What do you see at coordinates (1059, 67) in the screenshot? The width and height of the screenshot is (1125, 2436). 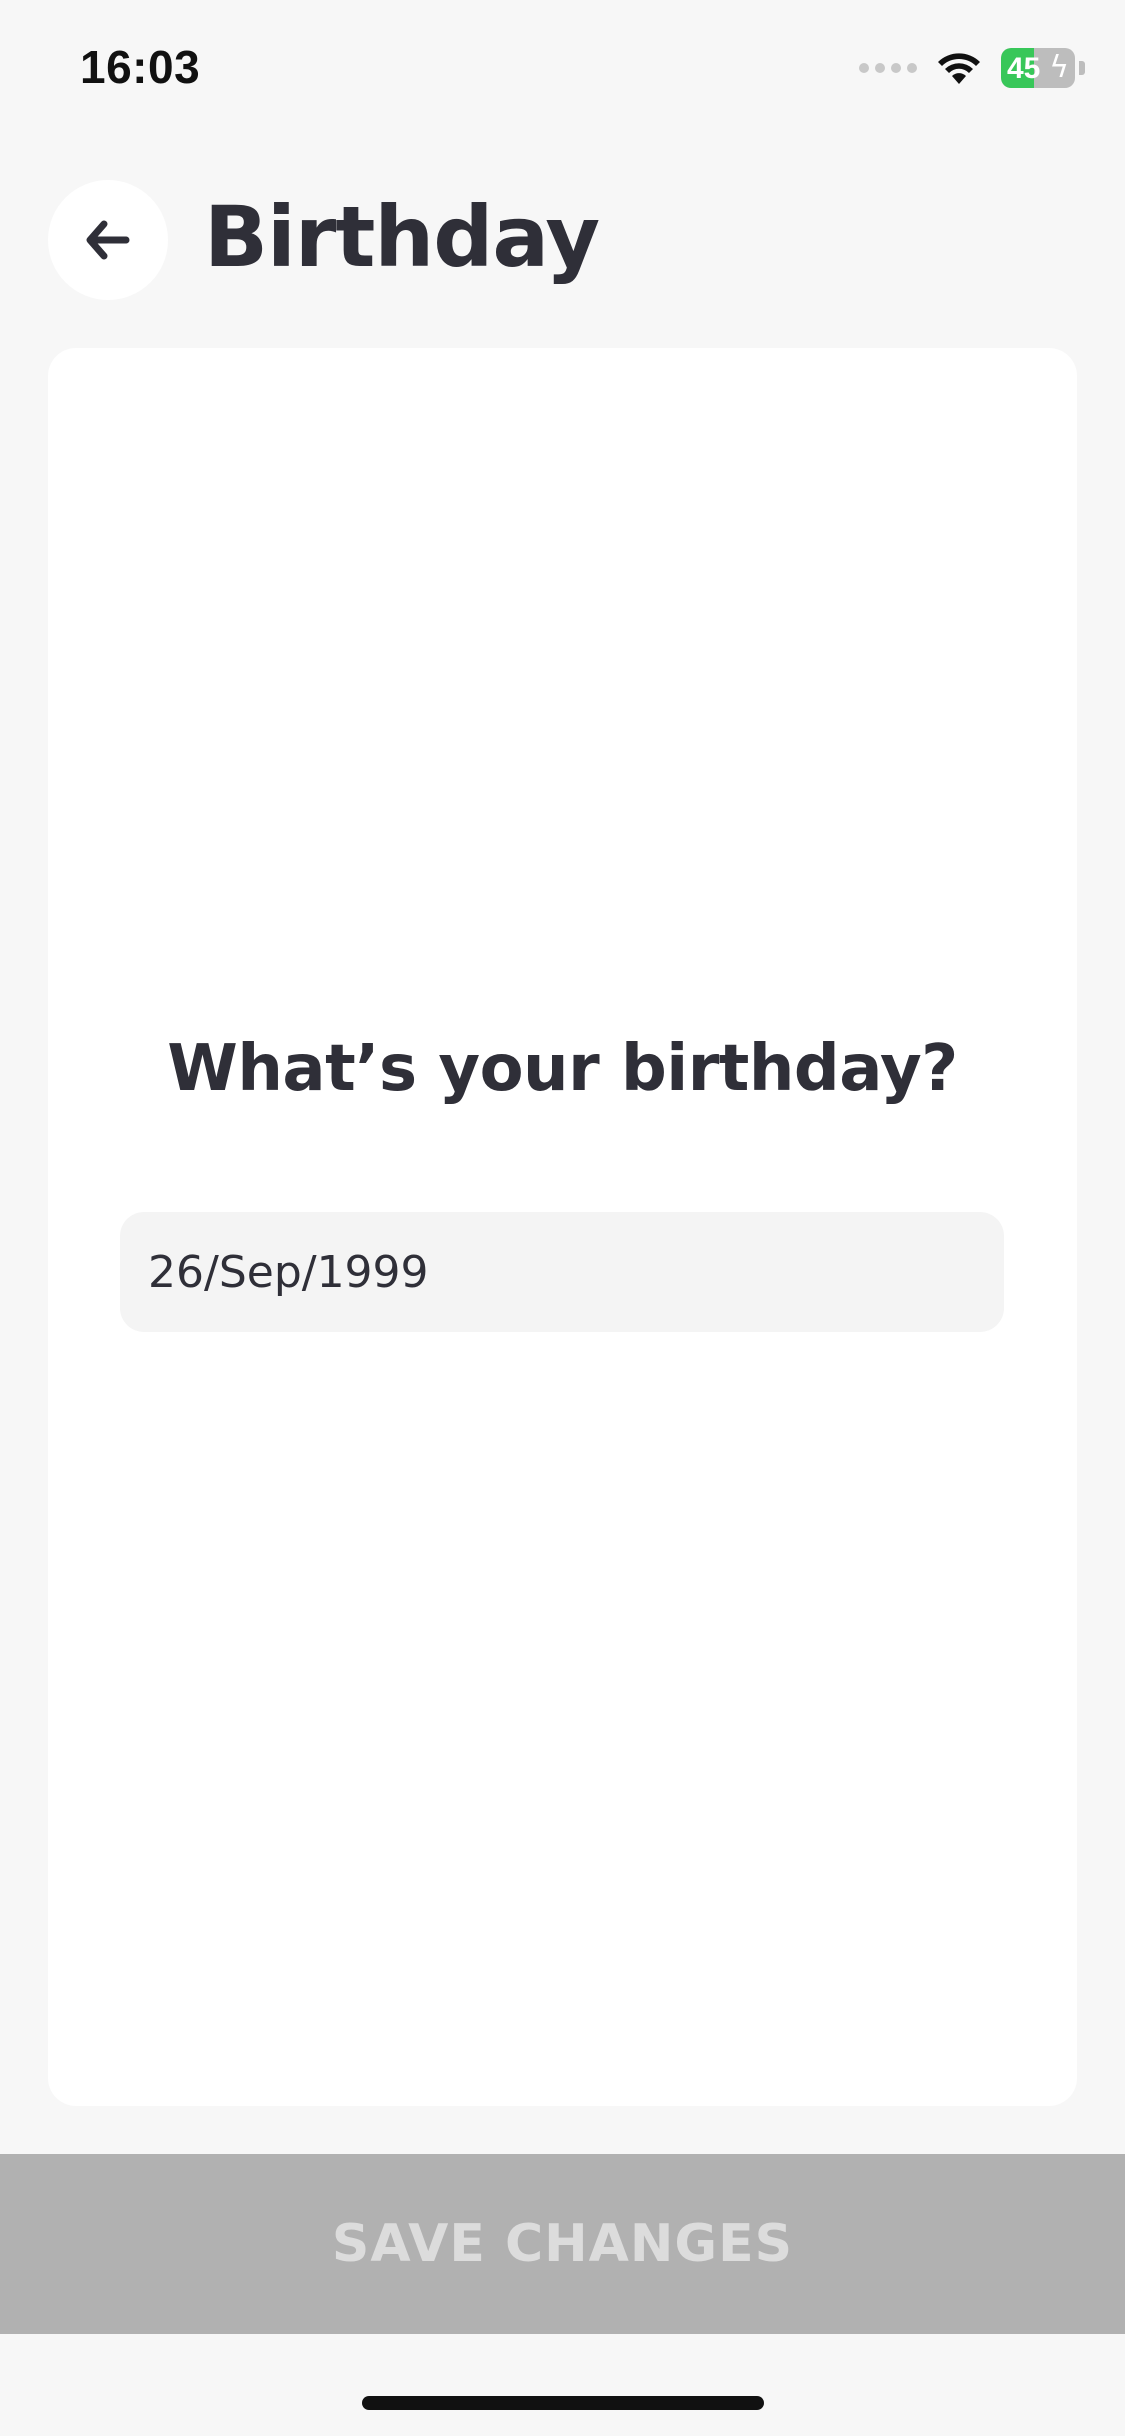 I see `bolt-icon: ϟ` at bounding box center [1059, 67].